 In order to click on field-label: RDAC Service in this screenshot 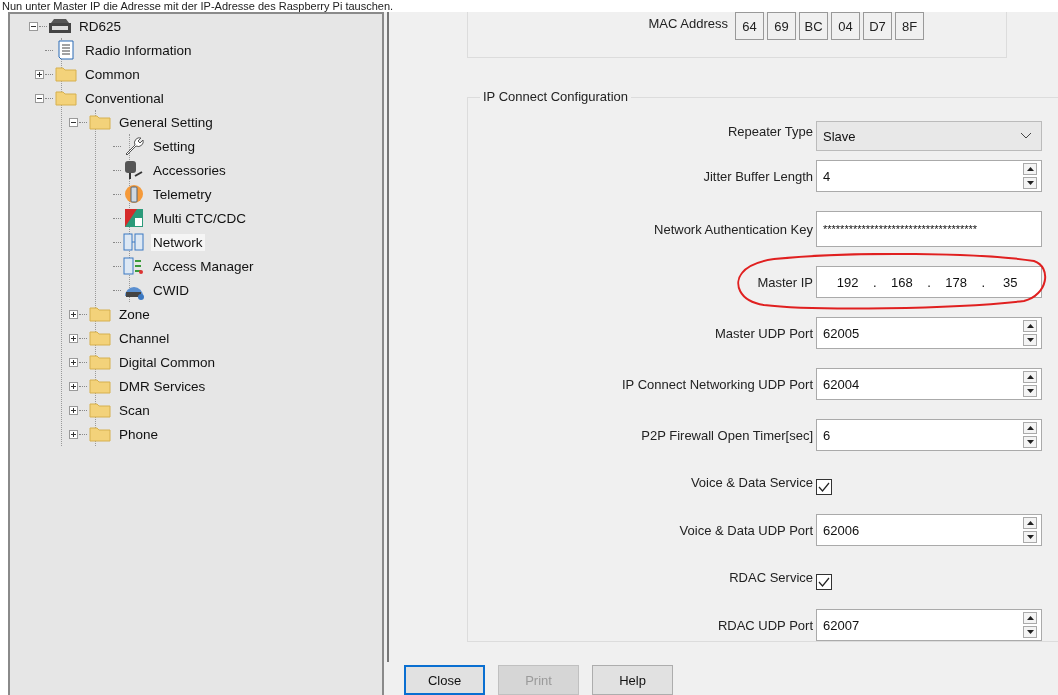, I will do `click(770, 577)`.